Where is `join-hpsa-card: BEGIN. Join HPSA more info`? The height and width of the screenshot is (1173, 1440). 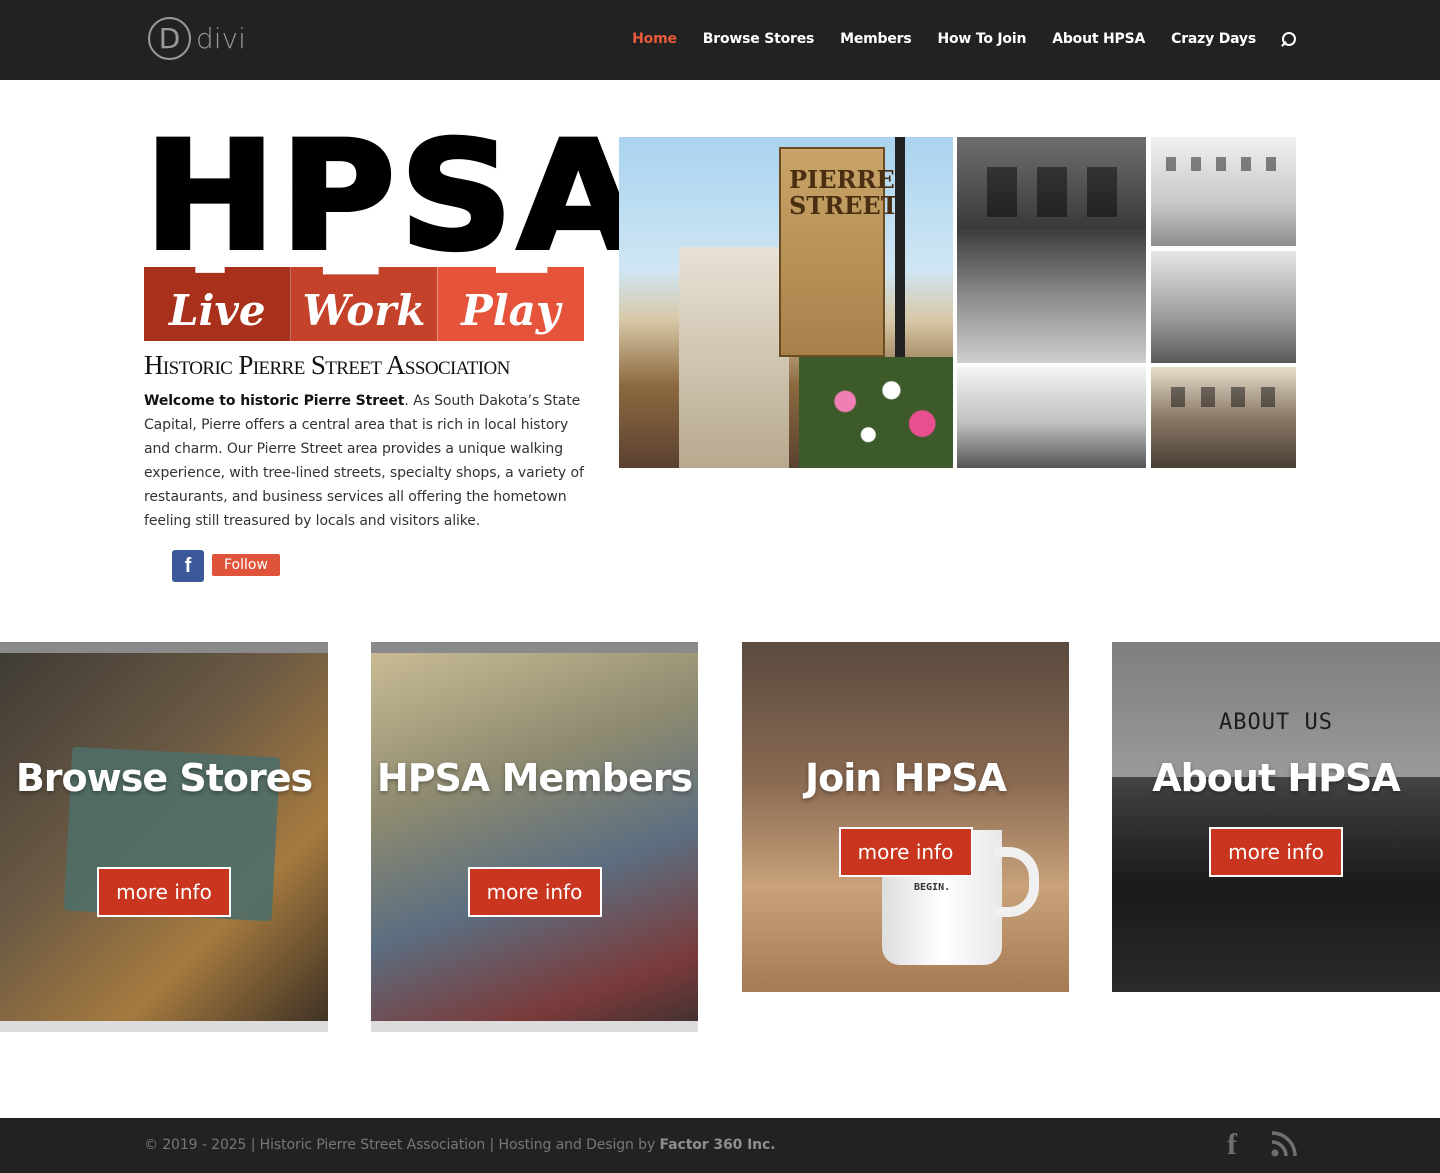
join-hpsa-card: BEGIN. Join HPSA more info is located at coordinates (905, 817).